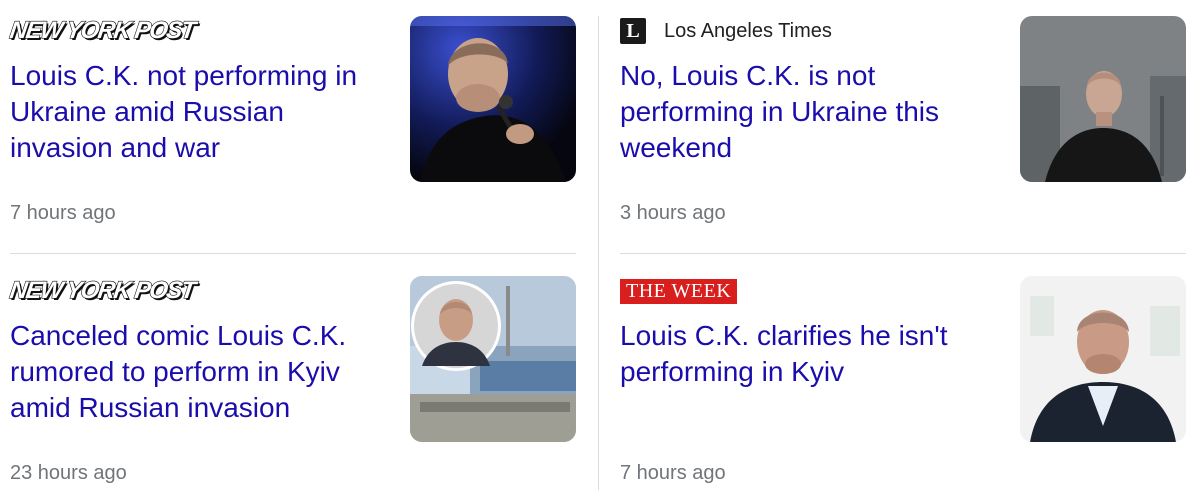 The height and width of the screenshot is (500, 1200). I want to click on portrait-inset-and-arena-photo, so click(493, 359).